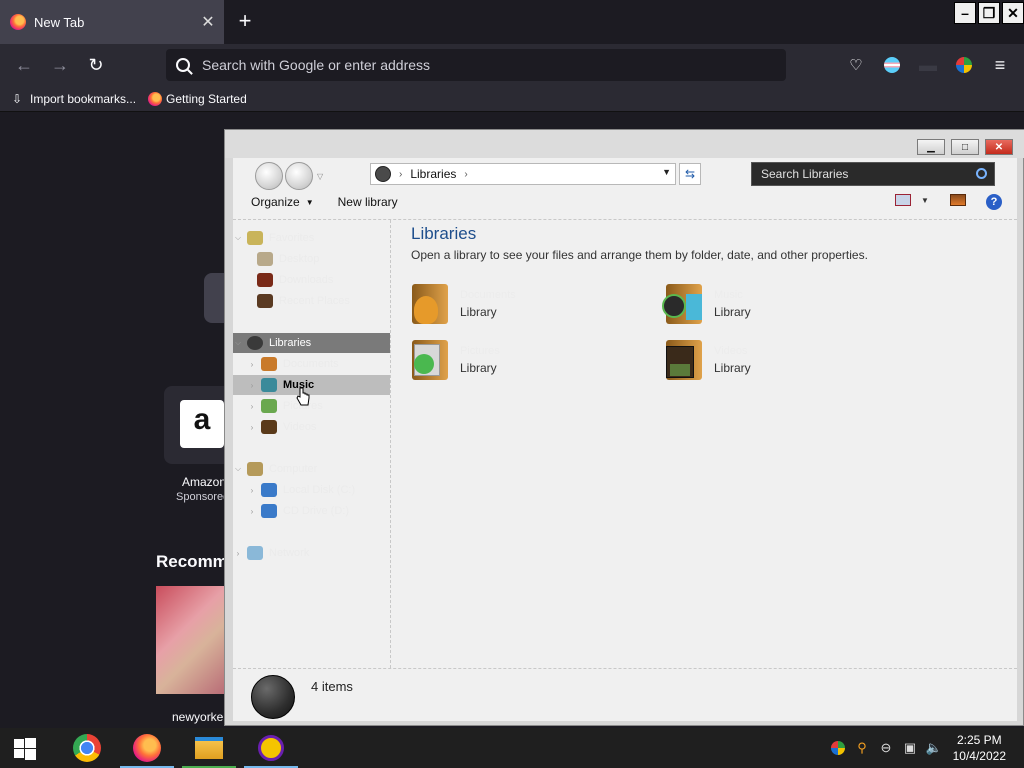 Image resolution: width=1024 pixels, height=768 pixels. Describe the element at coordinates (433, 174) in the screenshot. I see `breadcrumb-libraries: Libraries` at that location.